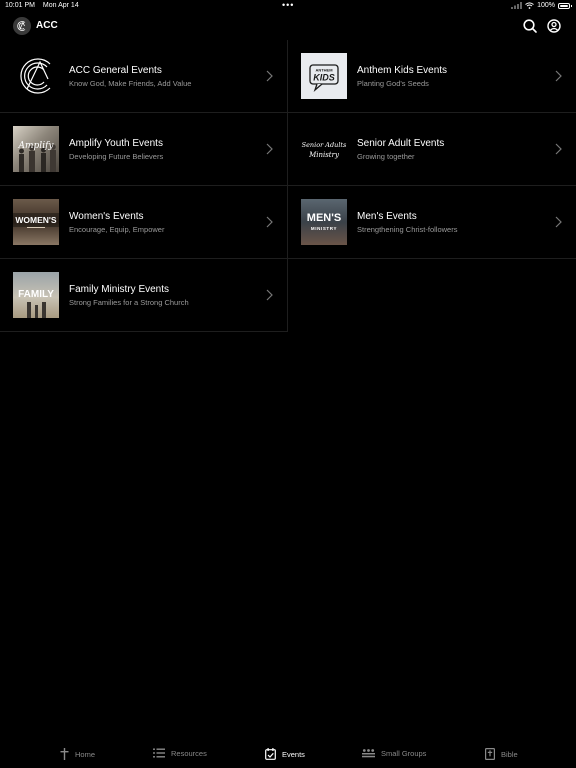 Image resolution: width=576 pixels, height=768 pixels. Describe the element at coordinates (115, 70) in the screenshot. I see `event-title: ACC General Events` at that location.